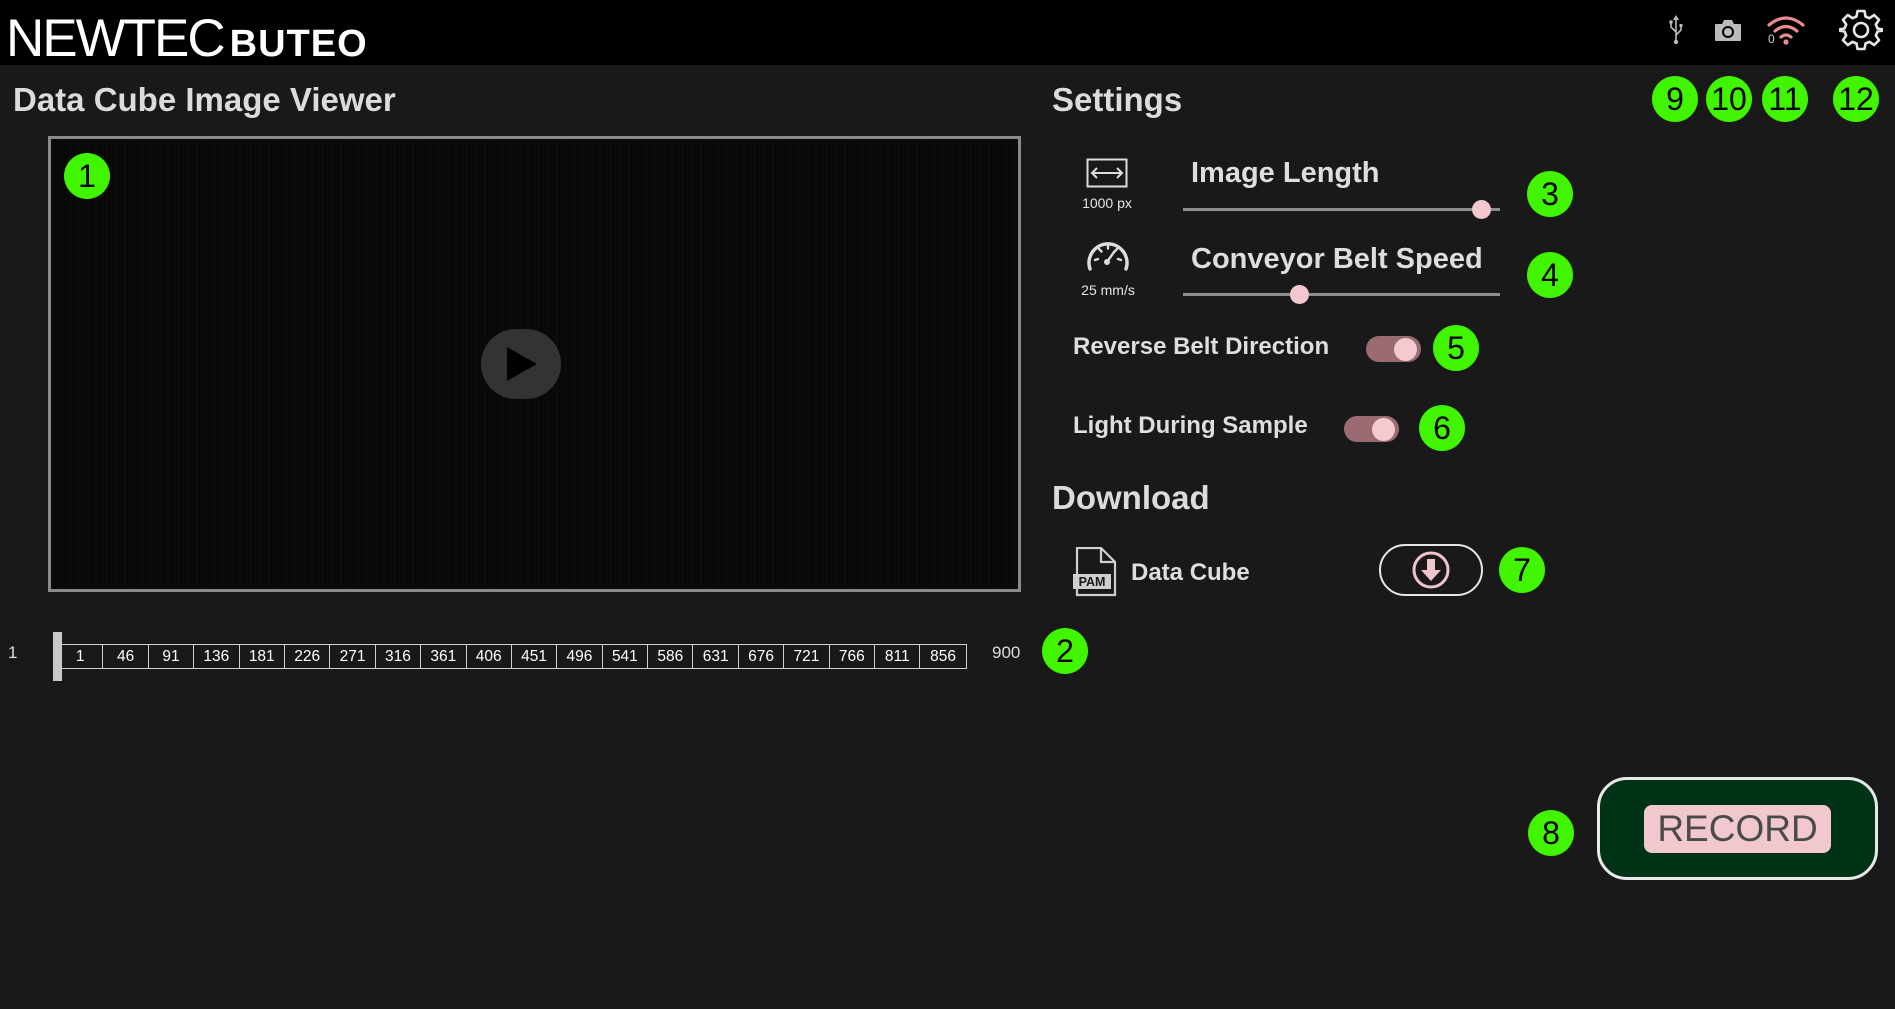  Describe the element at coordinates (942, 656) in the screenshot. I see `timeline-tick: 856` at that location.